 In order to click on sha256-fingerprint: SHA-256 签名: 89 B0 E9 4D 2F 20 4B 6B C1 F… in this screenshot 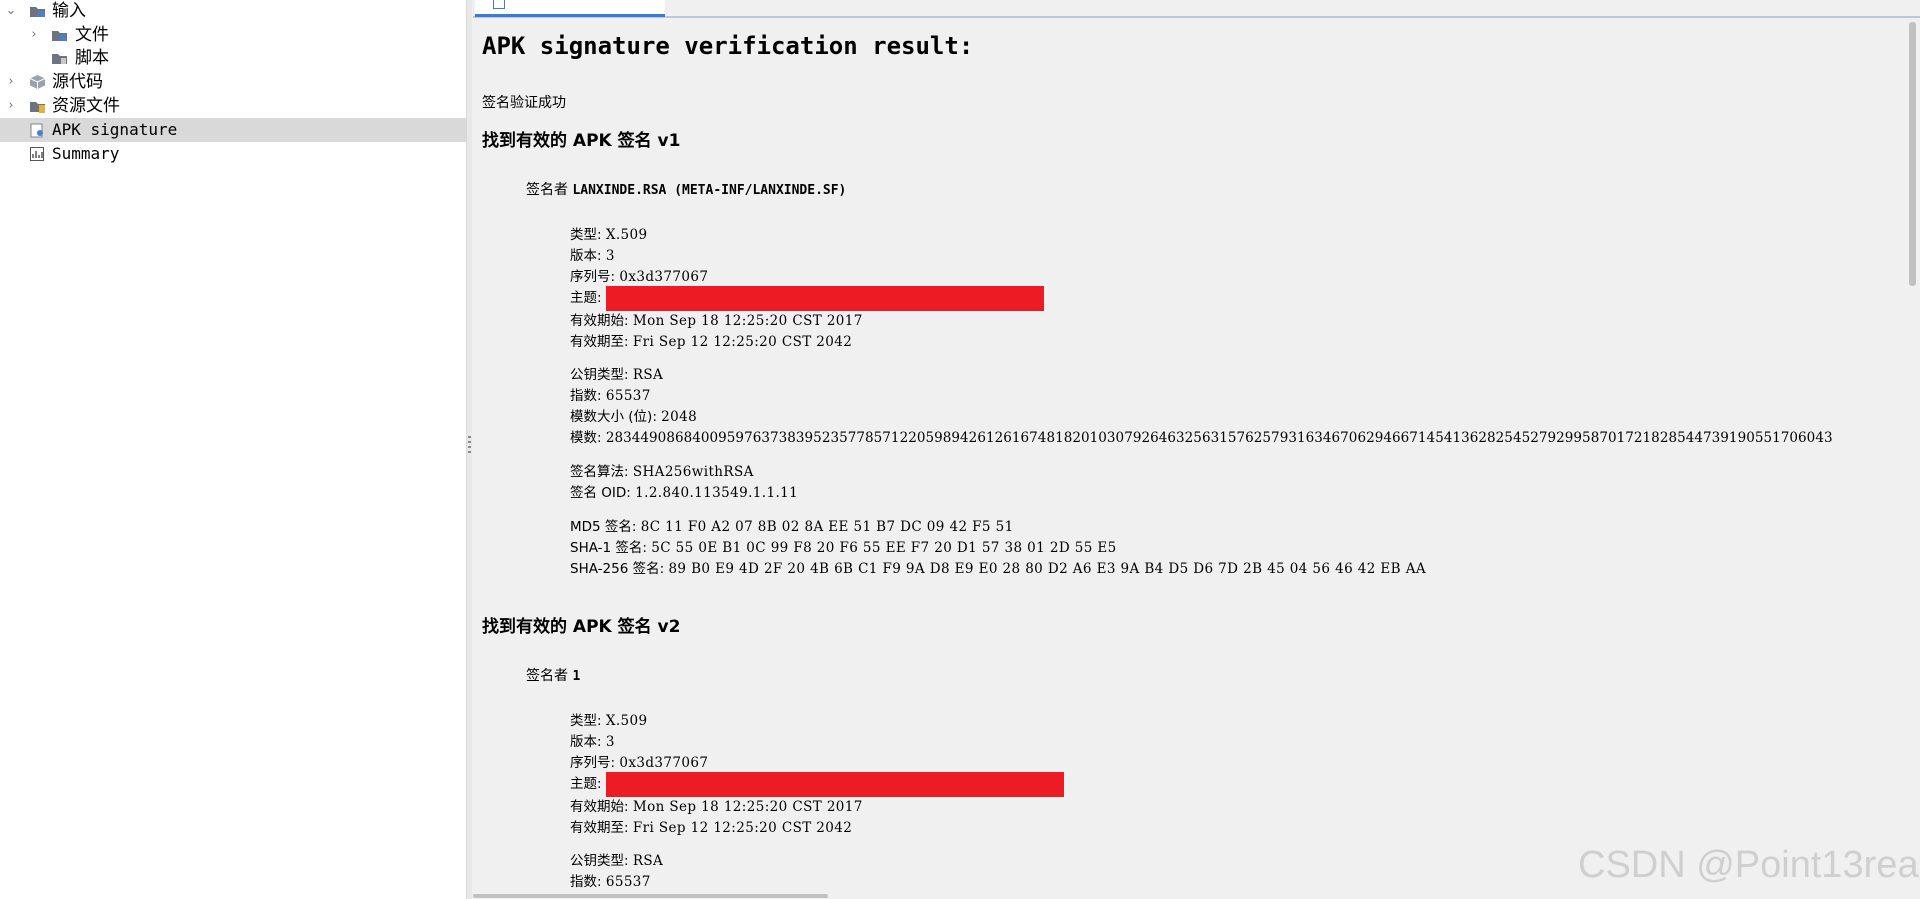, I will do `click(998, 569)`.